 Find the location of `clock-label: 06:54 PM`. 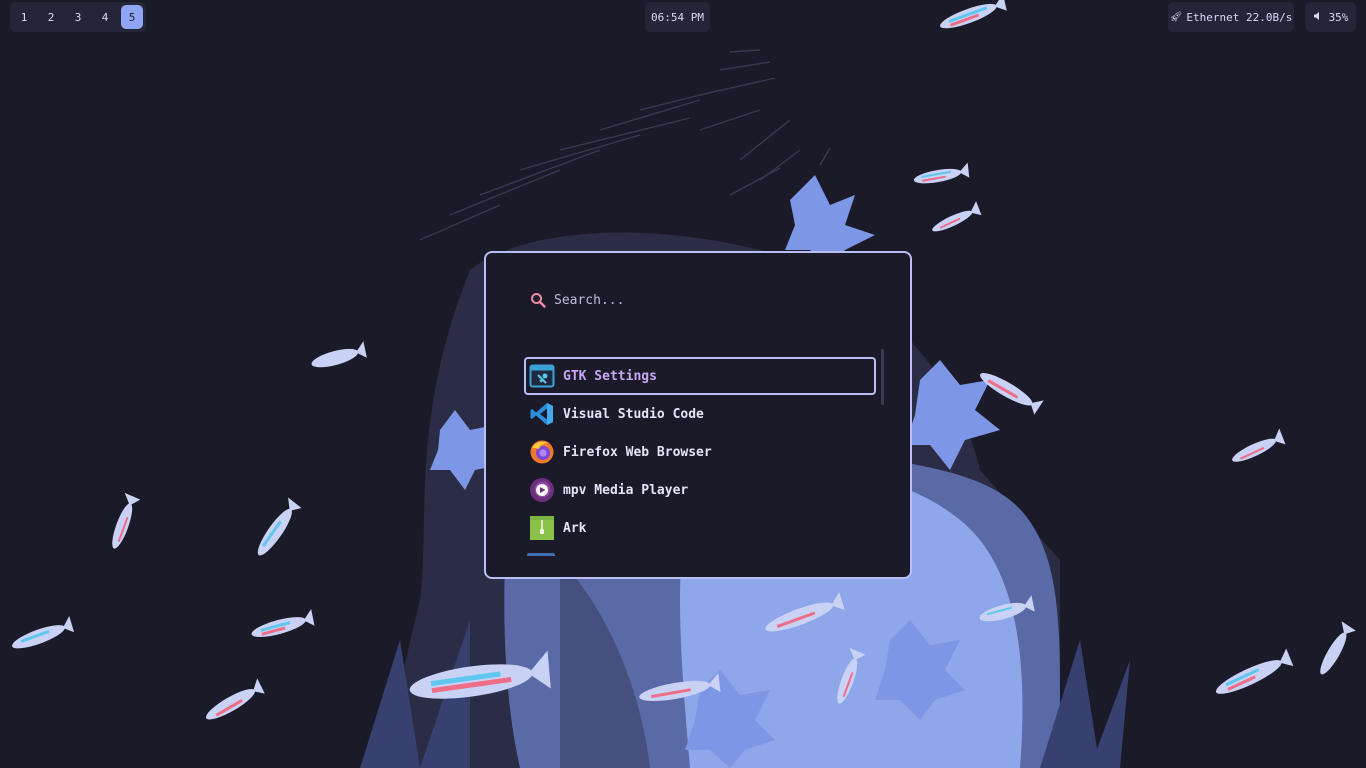

clock-label: 06:54 PM is located at coordinates (677, 17).